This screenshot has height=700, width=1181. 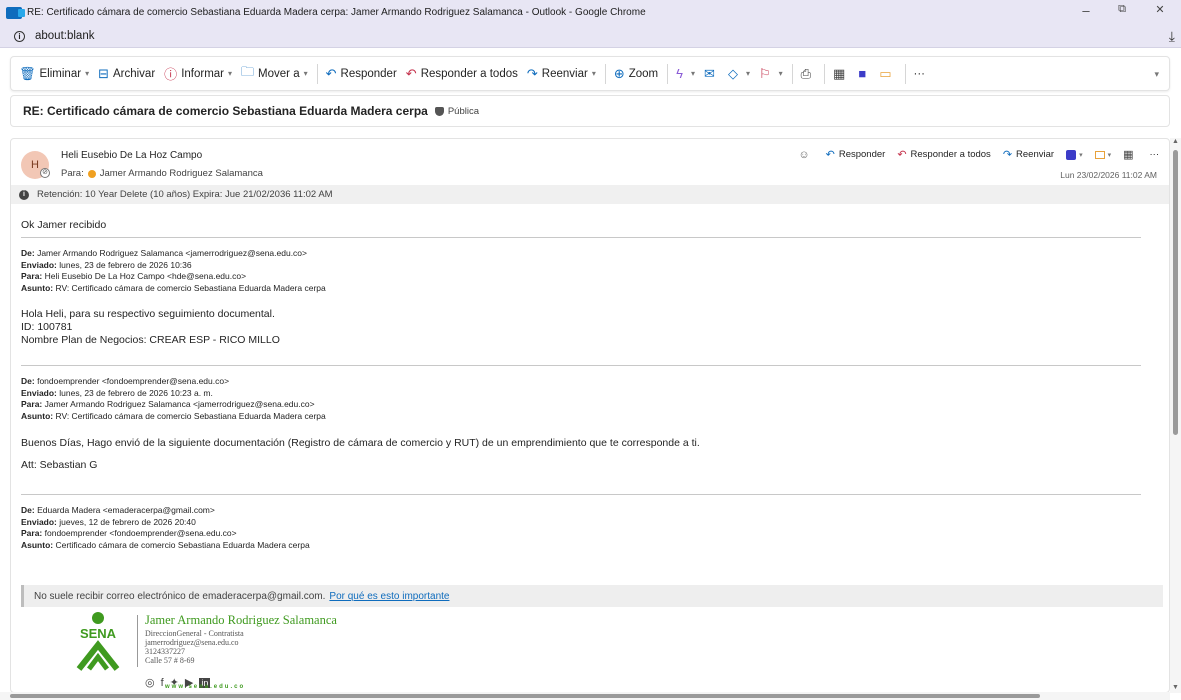 What do you see at coordinates (463, 111) in the screenshot?
I see `sensitivity-label: Pública` at bounding box center [463, 111].